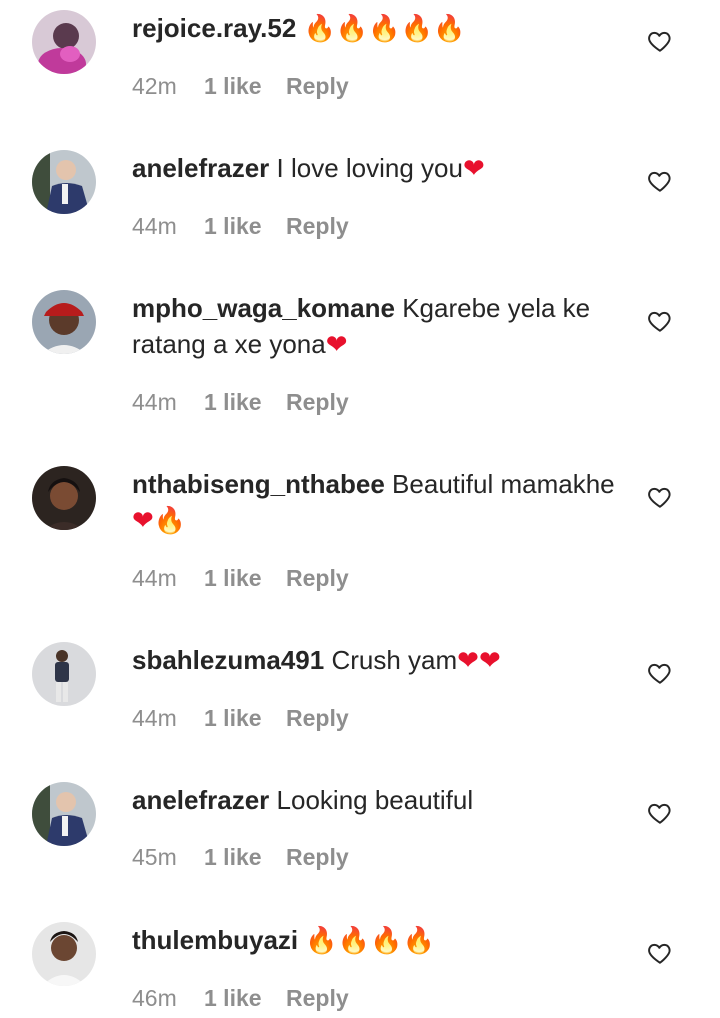  Describe the element at coordinates (263, 308) in the screenshot. I see `comment-username: mpho_waga_komane` at that location.